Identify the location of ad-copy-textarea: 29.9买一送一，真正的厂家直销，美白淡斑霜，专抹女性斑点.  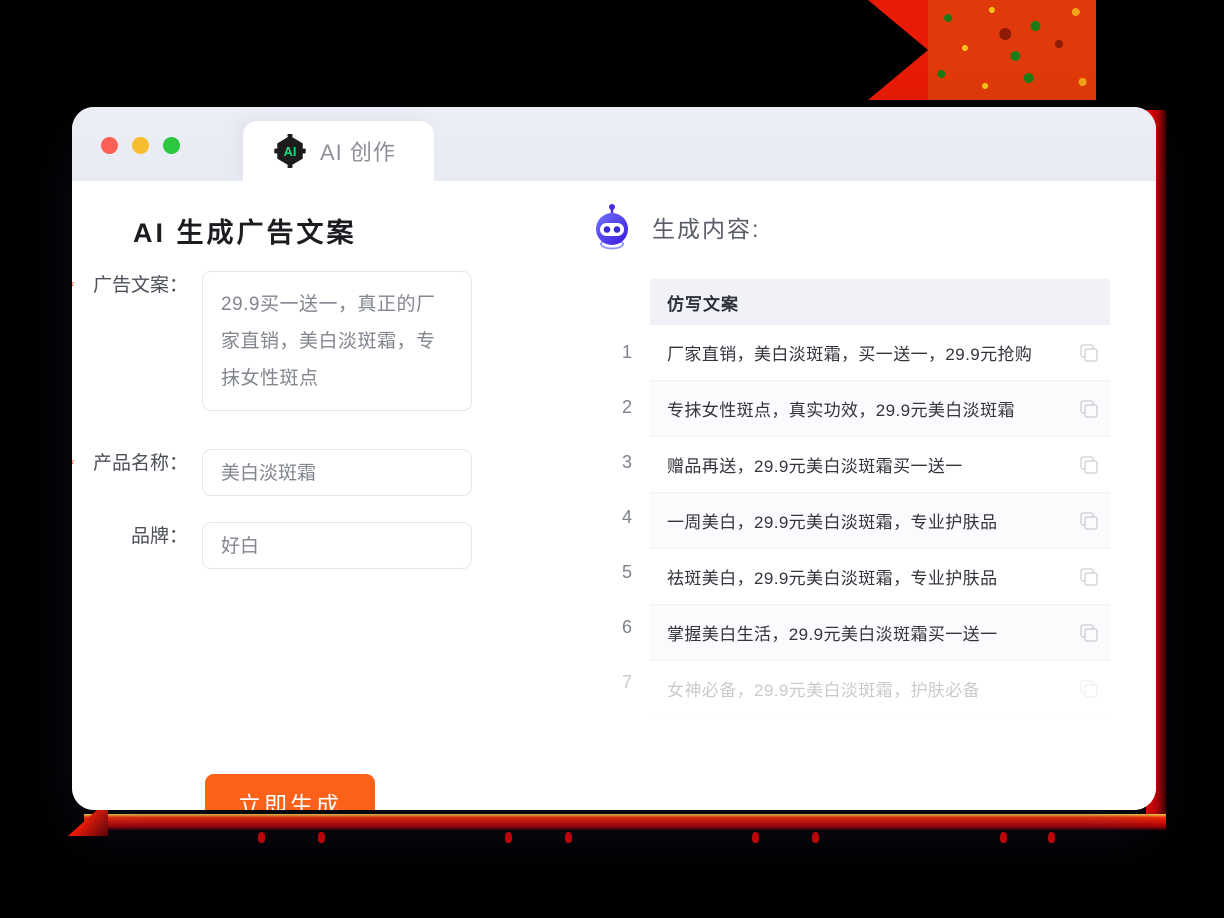
(337, 341).